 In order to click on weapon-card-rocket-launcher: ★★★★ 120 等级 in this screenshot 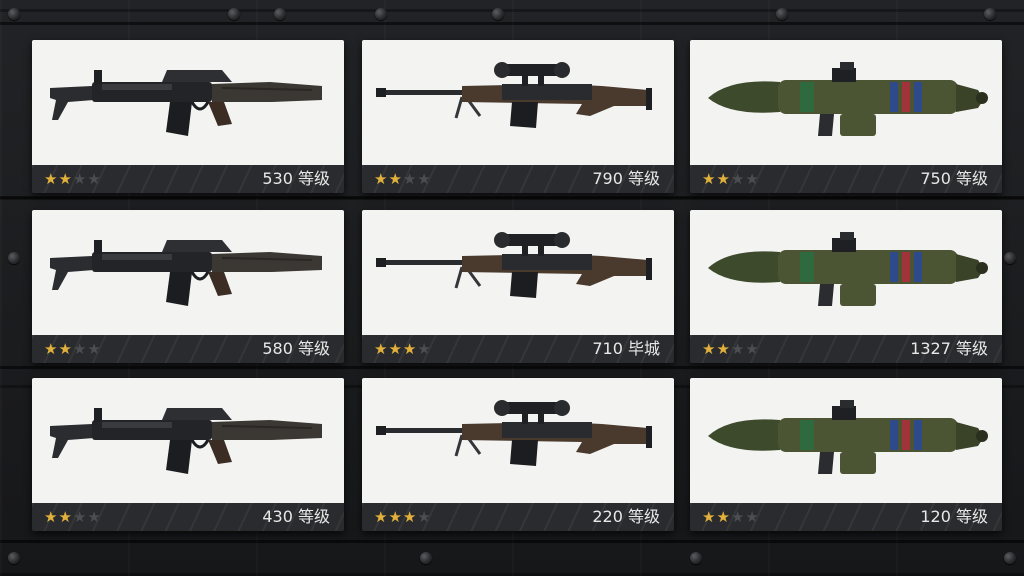, I will do `click(846, 454)`.